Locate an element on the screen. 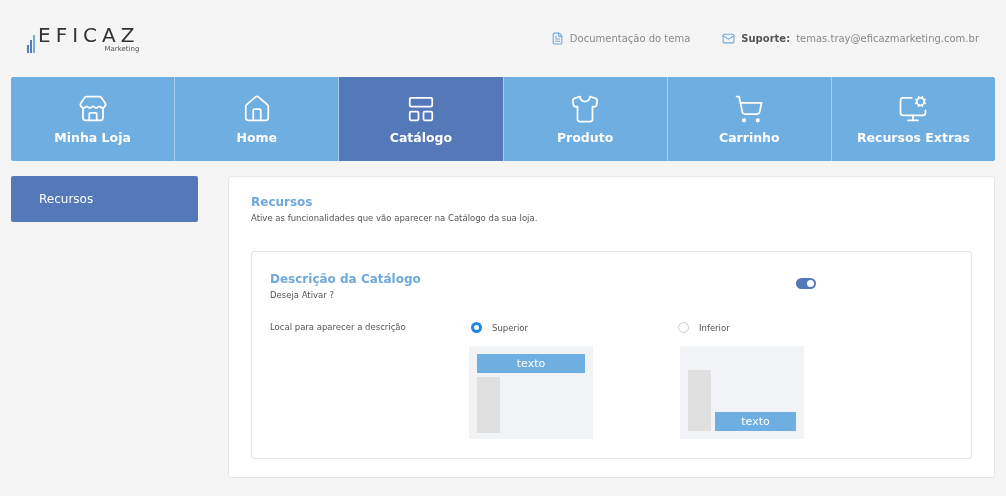 The image size is (1006, 496). document-icon is located at coordinates (557, 38).